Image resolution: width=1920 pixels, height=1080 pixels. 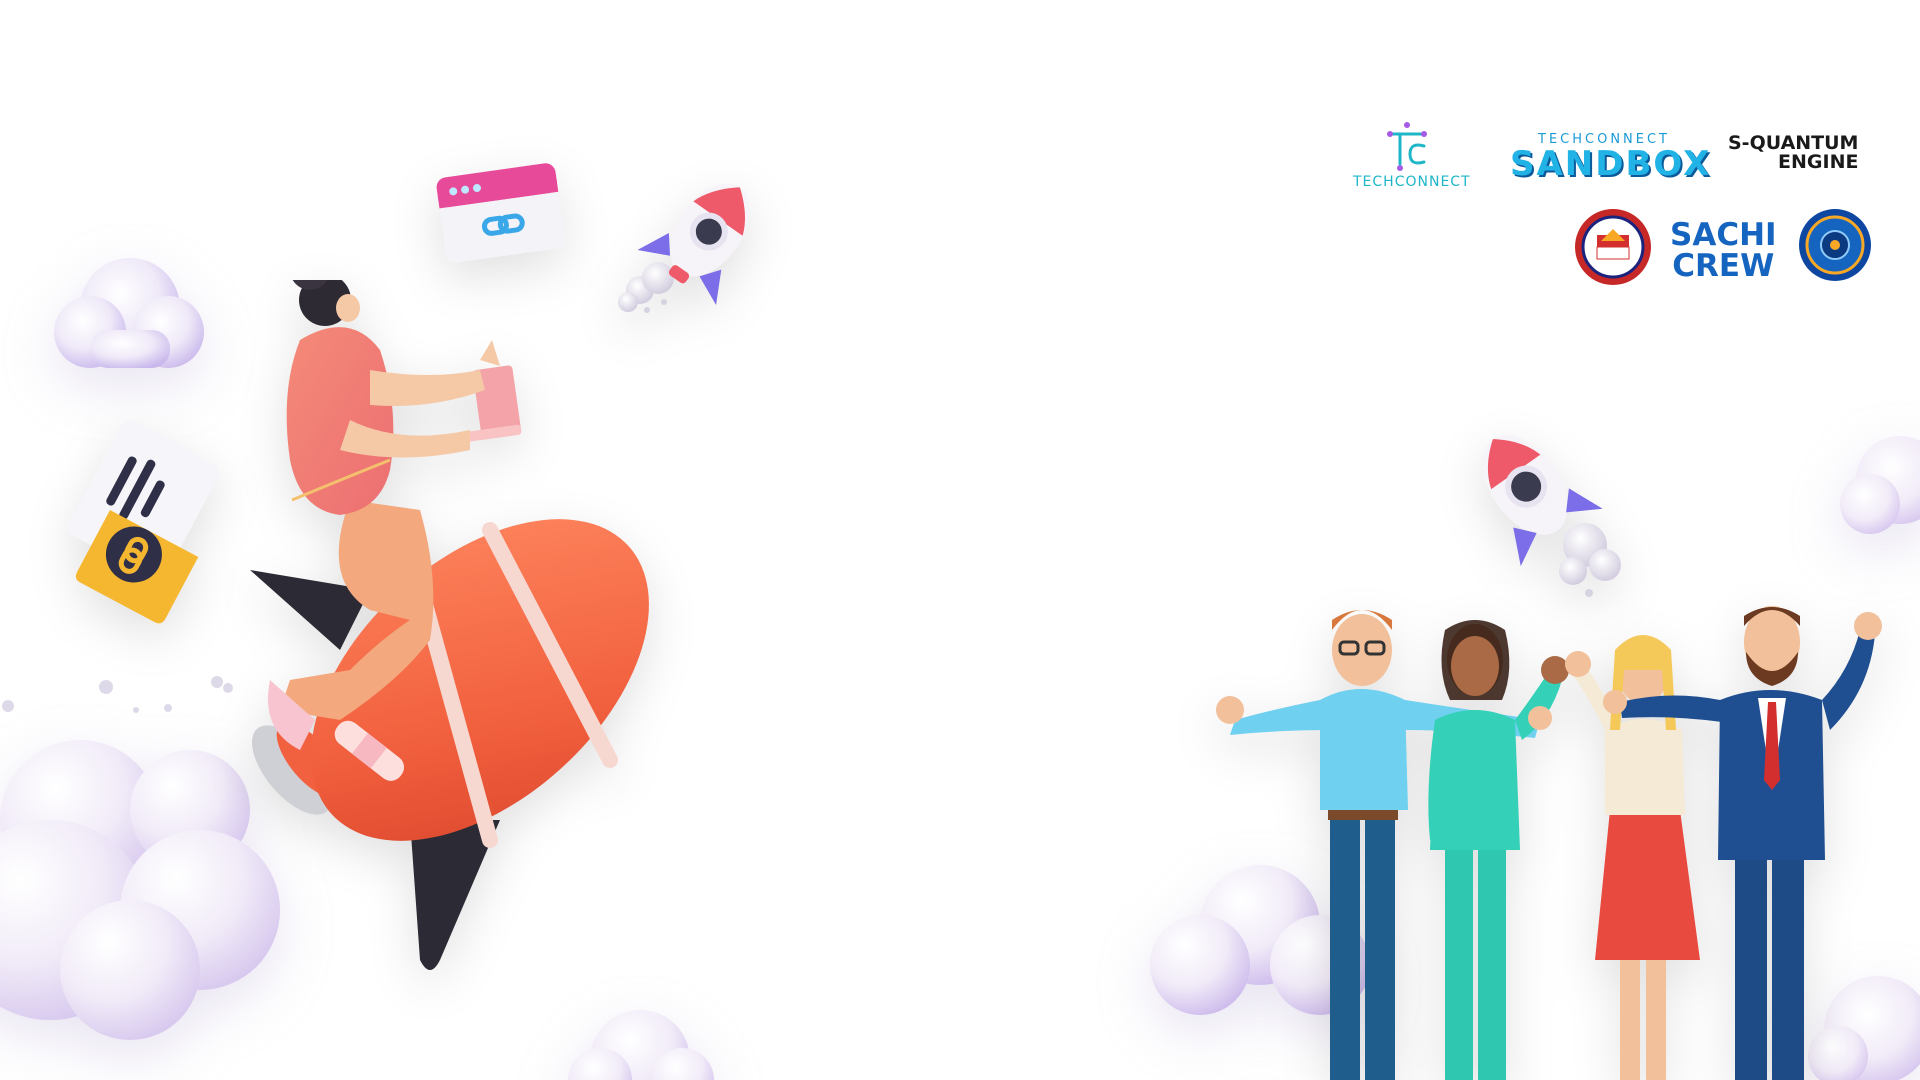 What do you see at coordinates (1818, 162) in the screenshot?
I see `squantum-line2: ENGINE` at bounding box center [1818, 162].